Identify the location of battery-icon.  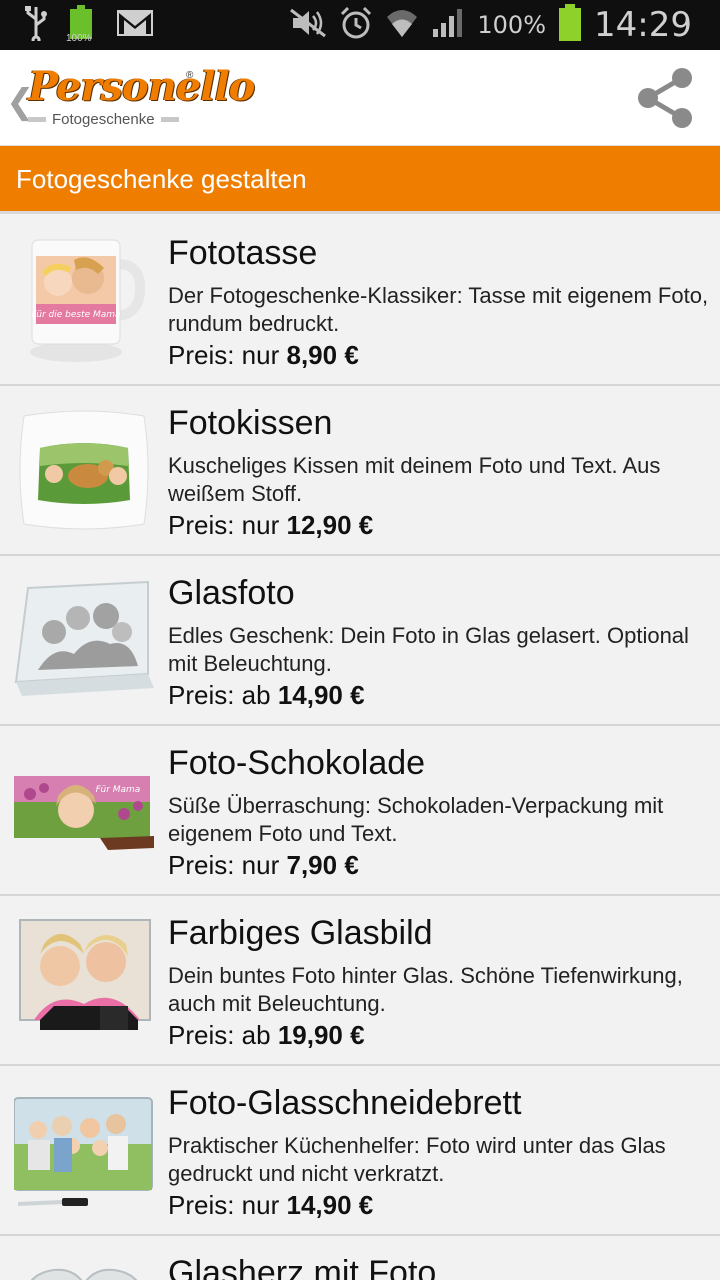
(570, 25).